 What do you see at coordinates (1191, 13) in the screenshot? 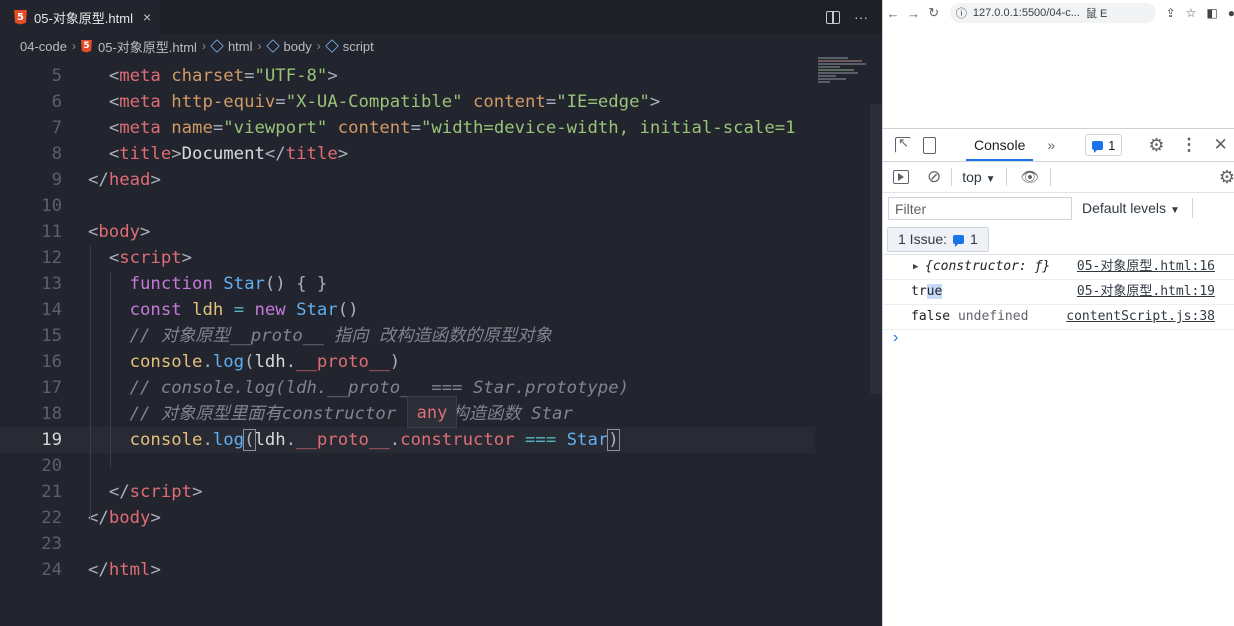
I see `star-icon: ☆` at bounding box center [1191, 13].